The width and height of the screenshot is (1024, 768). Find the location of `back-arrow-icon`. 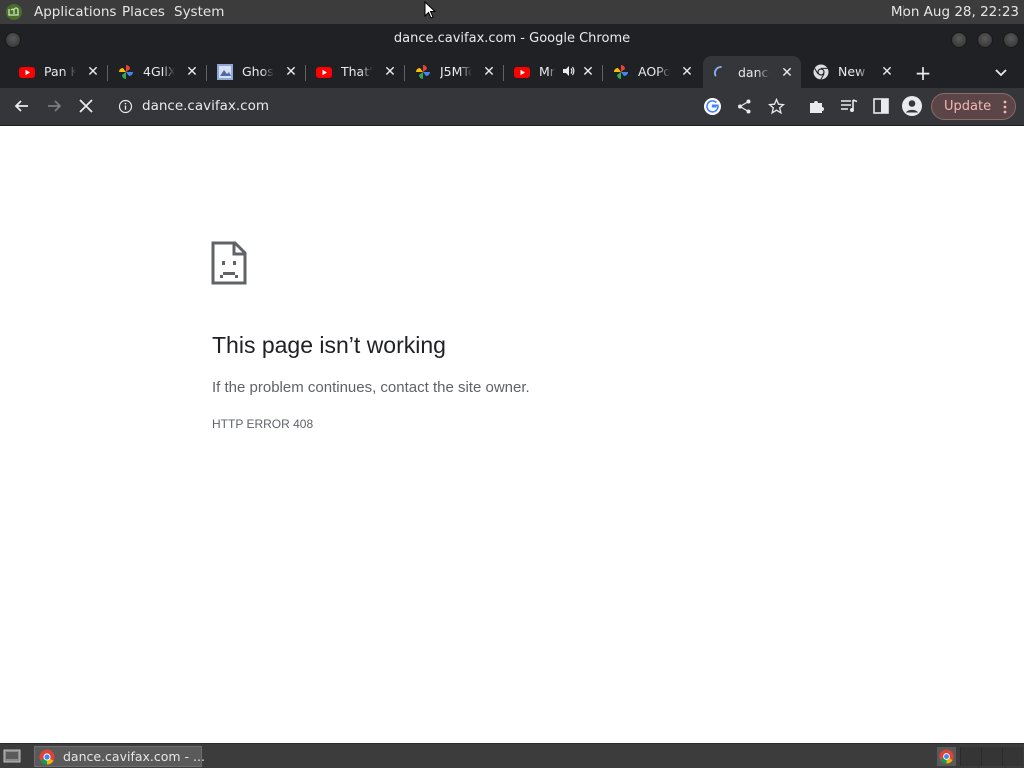

back-arrow-icon is located at coordinates (22, 106).